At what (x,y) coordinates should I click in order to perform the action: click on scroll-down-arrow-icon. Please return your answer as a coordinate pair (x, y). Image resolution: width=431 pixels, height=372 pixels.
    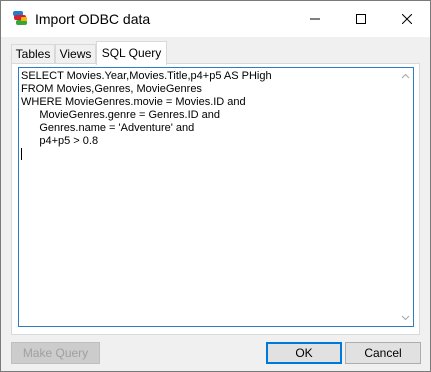
    Looking at the image, I should click on (405, 317).